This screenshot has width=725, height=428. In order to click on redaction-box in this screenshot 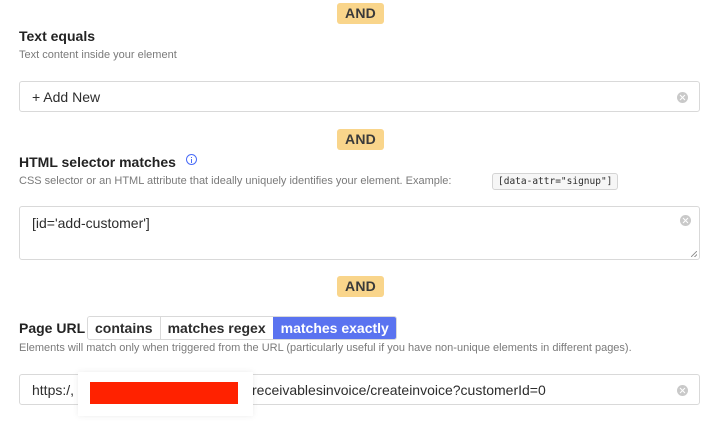, I will do `click(164, 393)`.